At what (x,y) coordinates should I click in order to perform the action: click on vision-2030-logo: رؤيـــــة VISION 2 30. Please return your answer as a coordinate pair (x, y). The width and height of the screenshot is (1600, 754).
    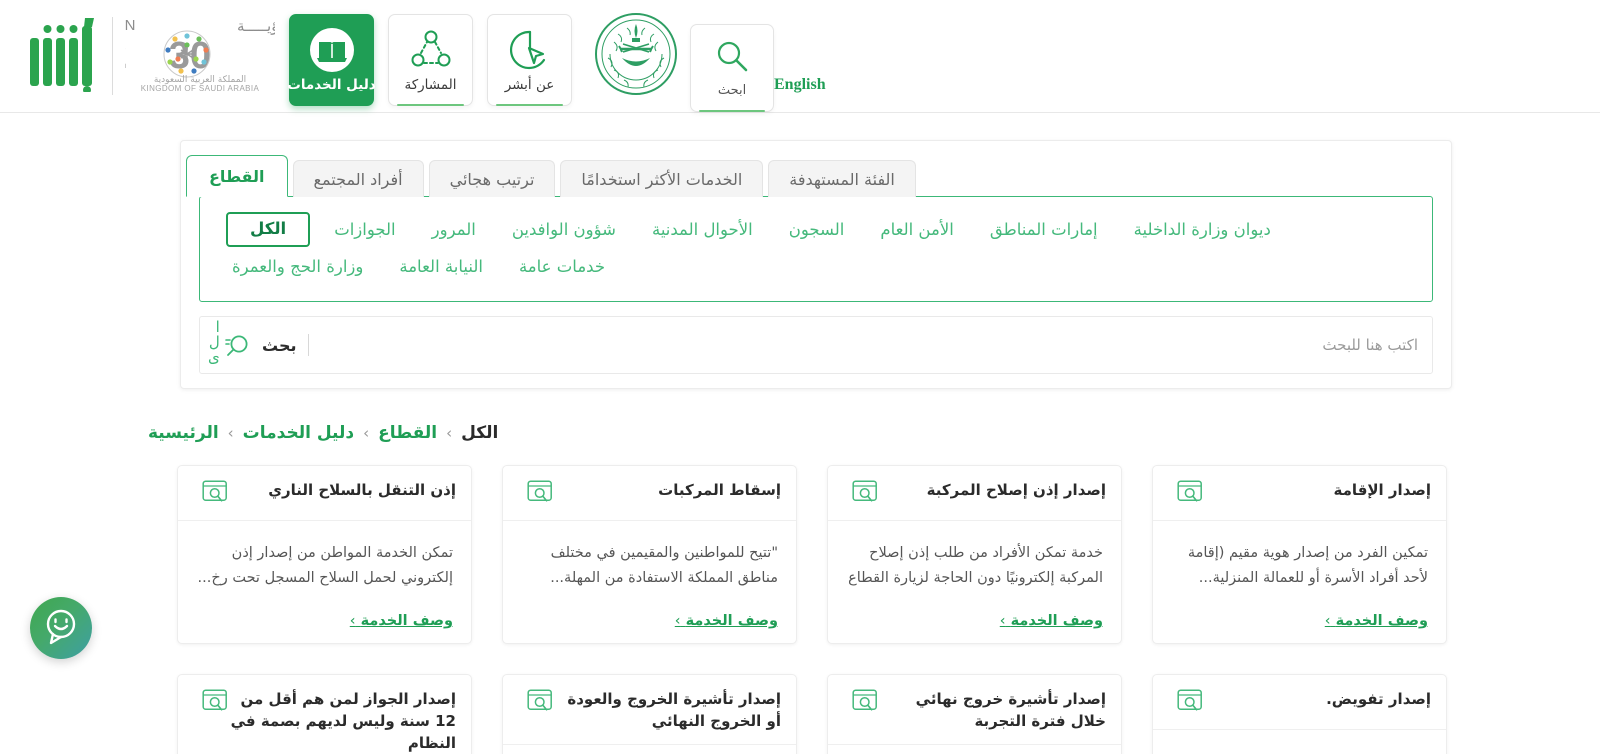
    Looking at the image, I should click on (181, 56).